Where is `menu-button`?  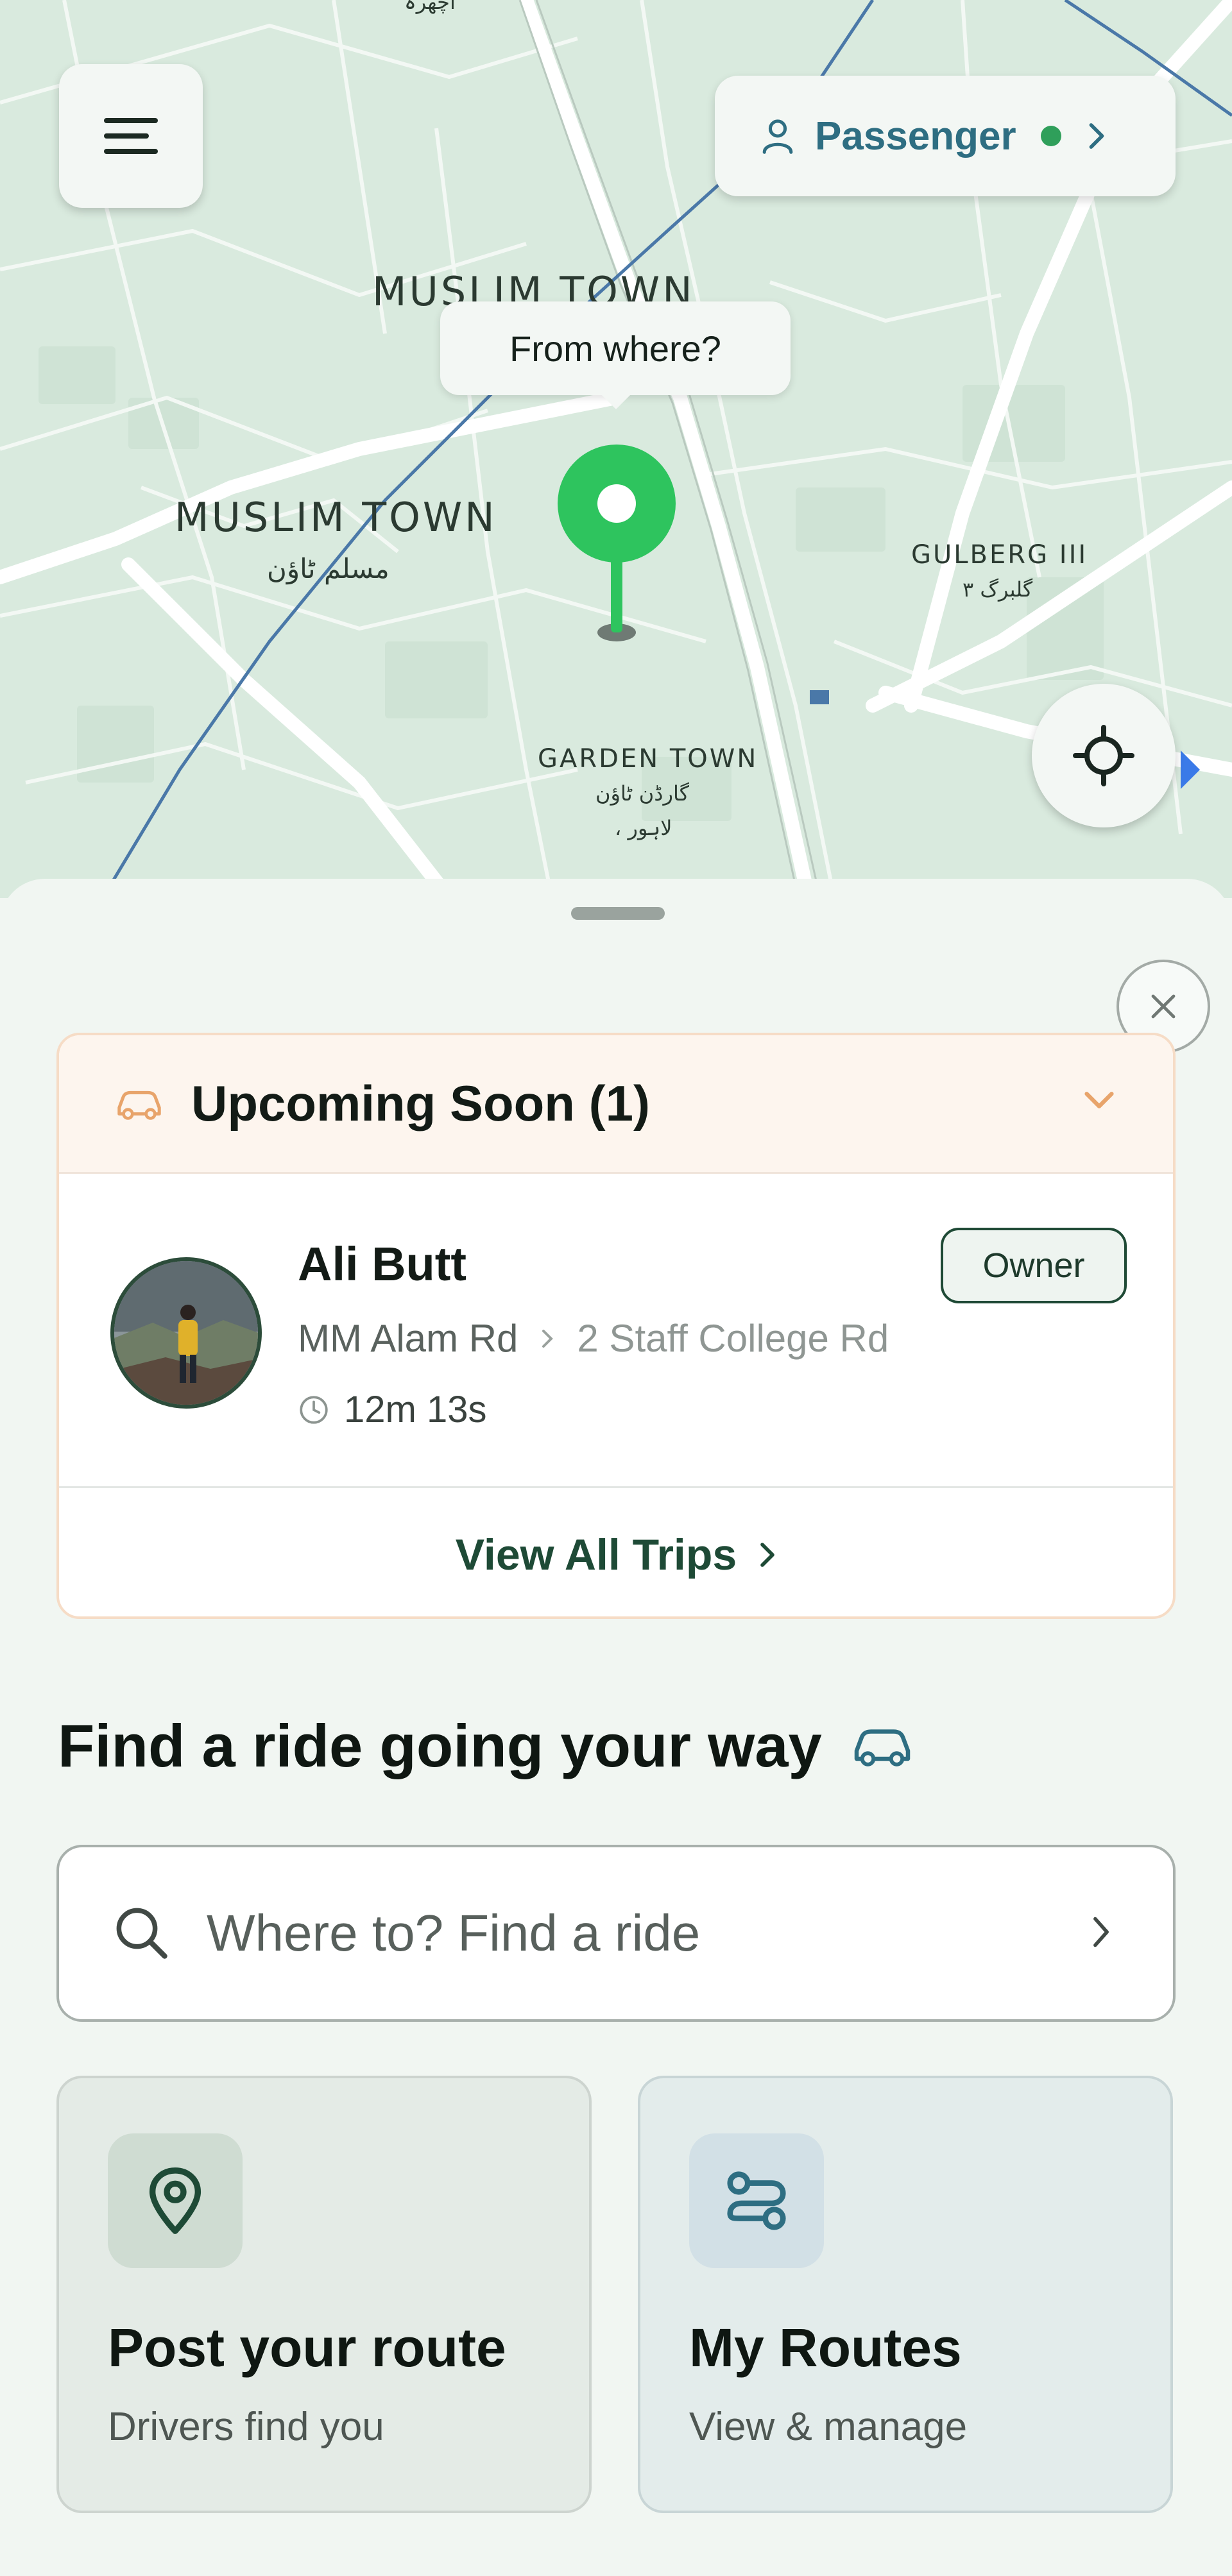
menu-button is located at coordinates (131, 136).